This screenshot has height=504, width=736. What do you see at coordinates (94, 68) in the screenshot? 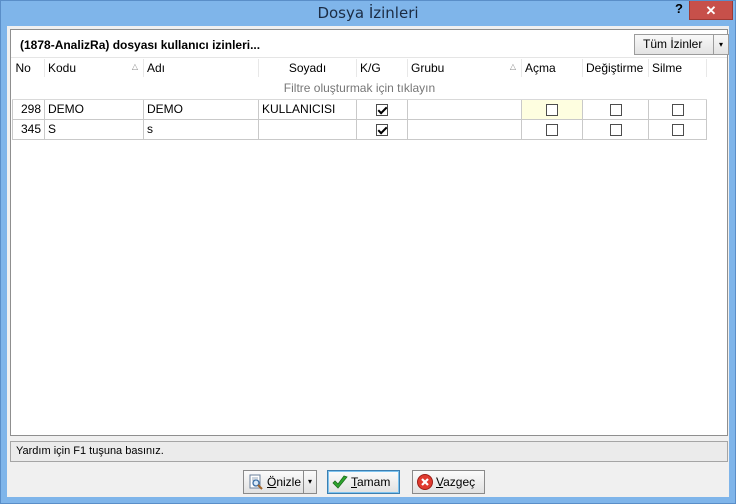
I see `column-header-kodu: Kodu △` at bounding box center [94, 68].